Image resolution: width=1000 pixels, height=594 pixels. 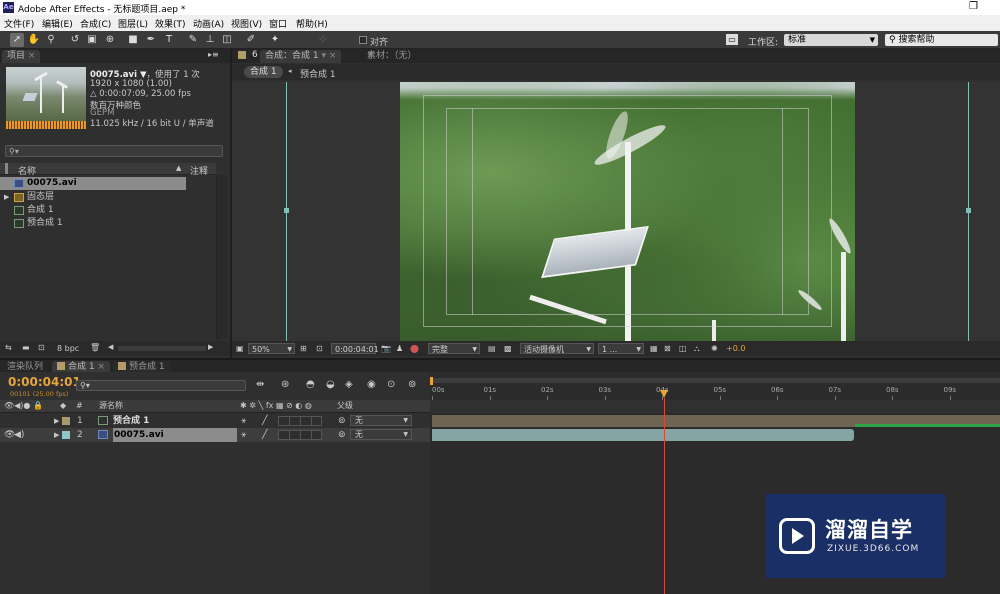 I want to click on draft-3d-icon: ⊛, so click(x=285, y=384).